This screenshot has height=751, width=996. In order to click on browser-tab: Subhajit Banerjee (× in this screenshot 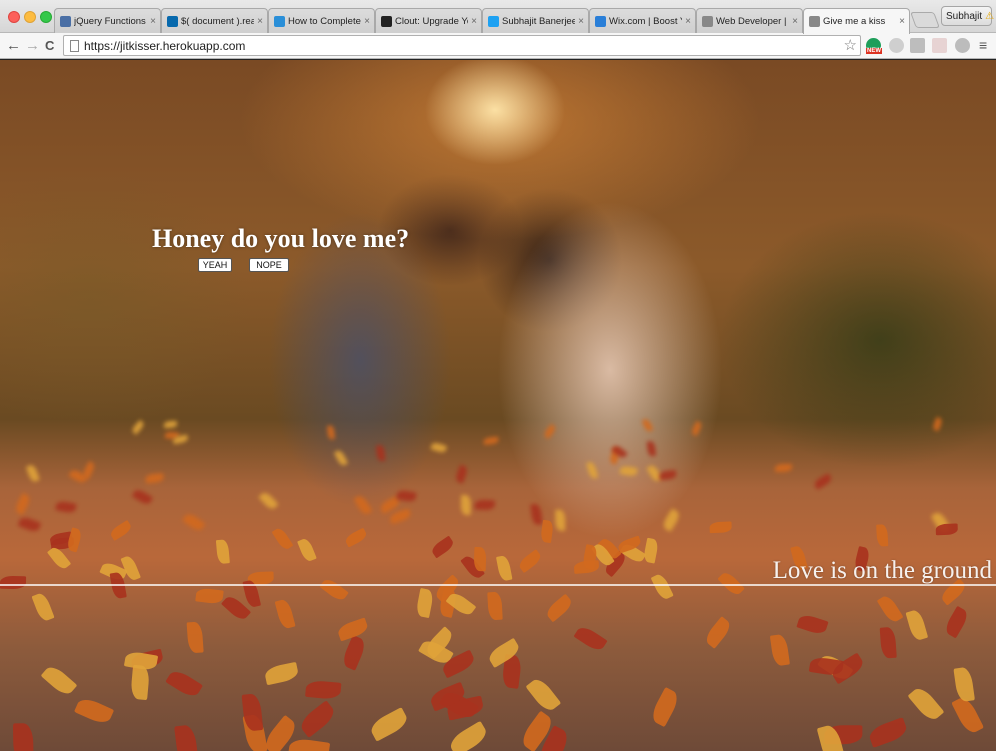, I will do `click(535, 20)`.